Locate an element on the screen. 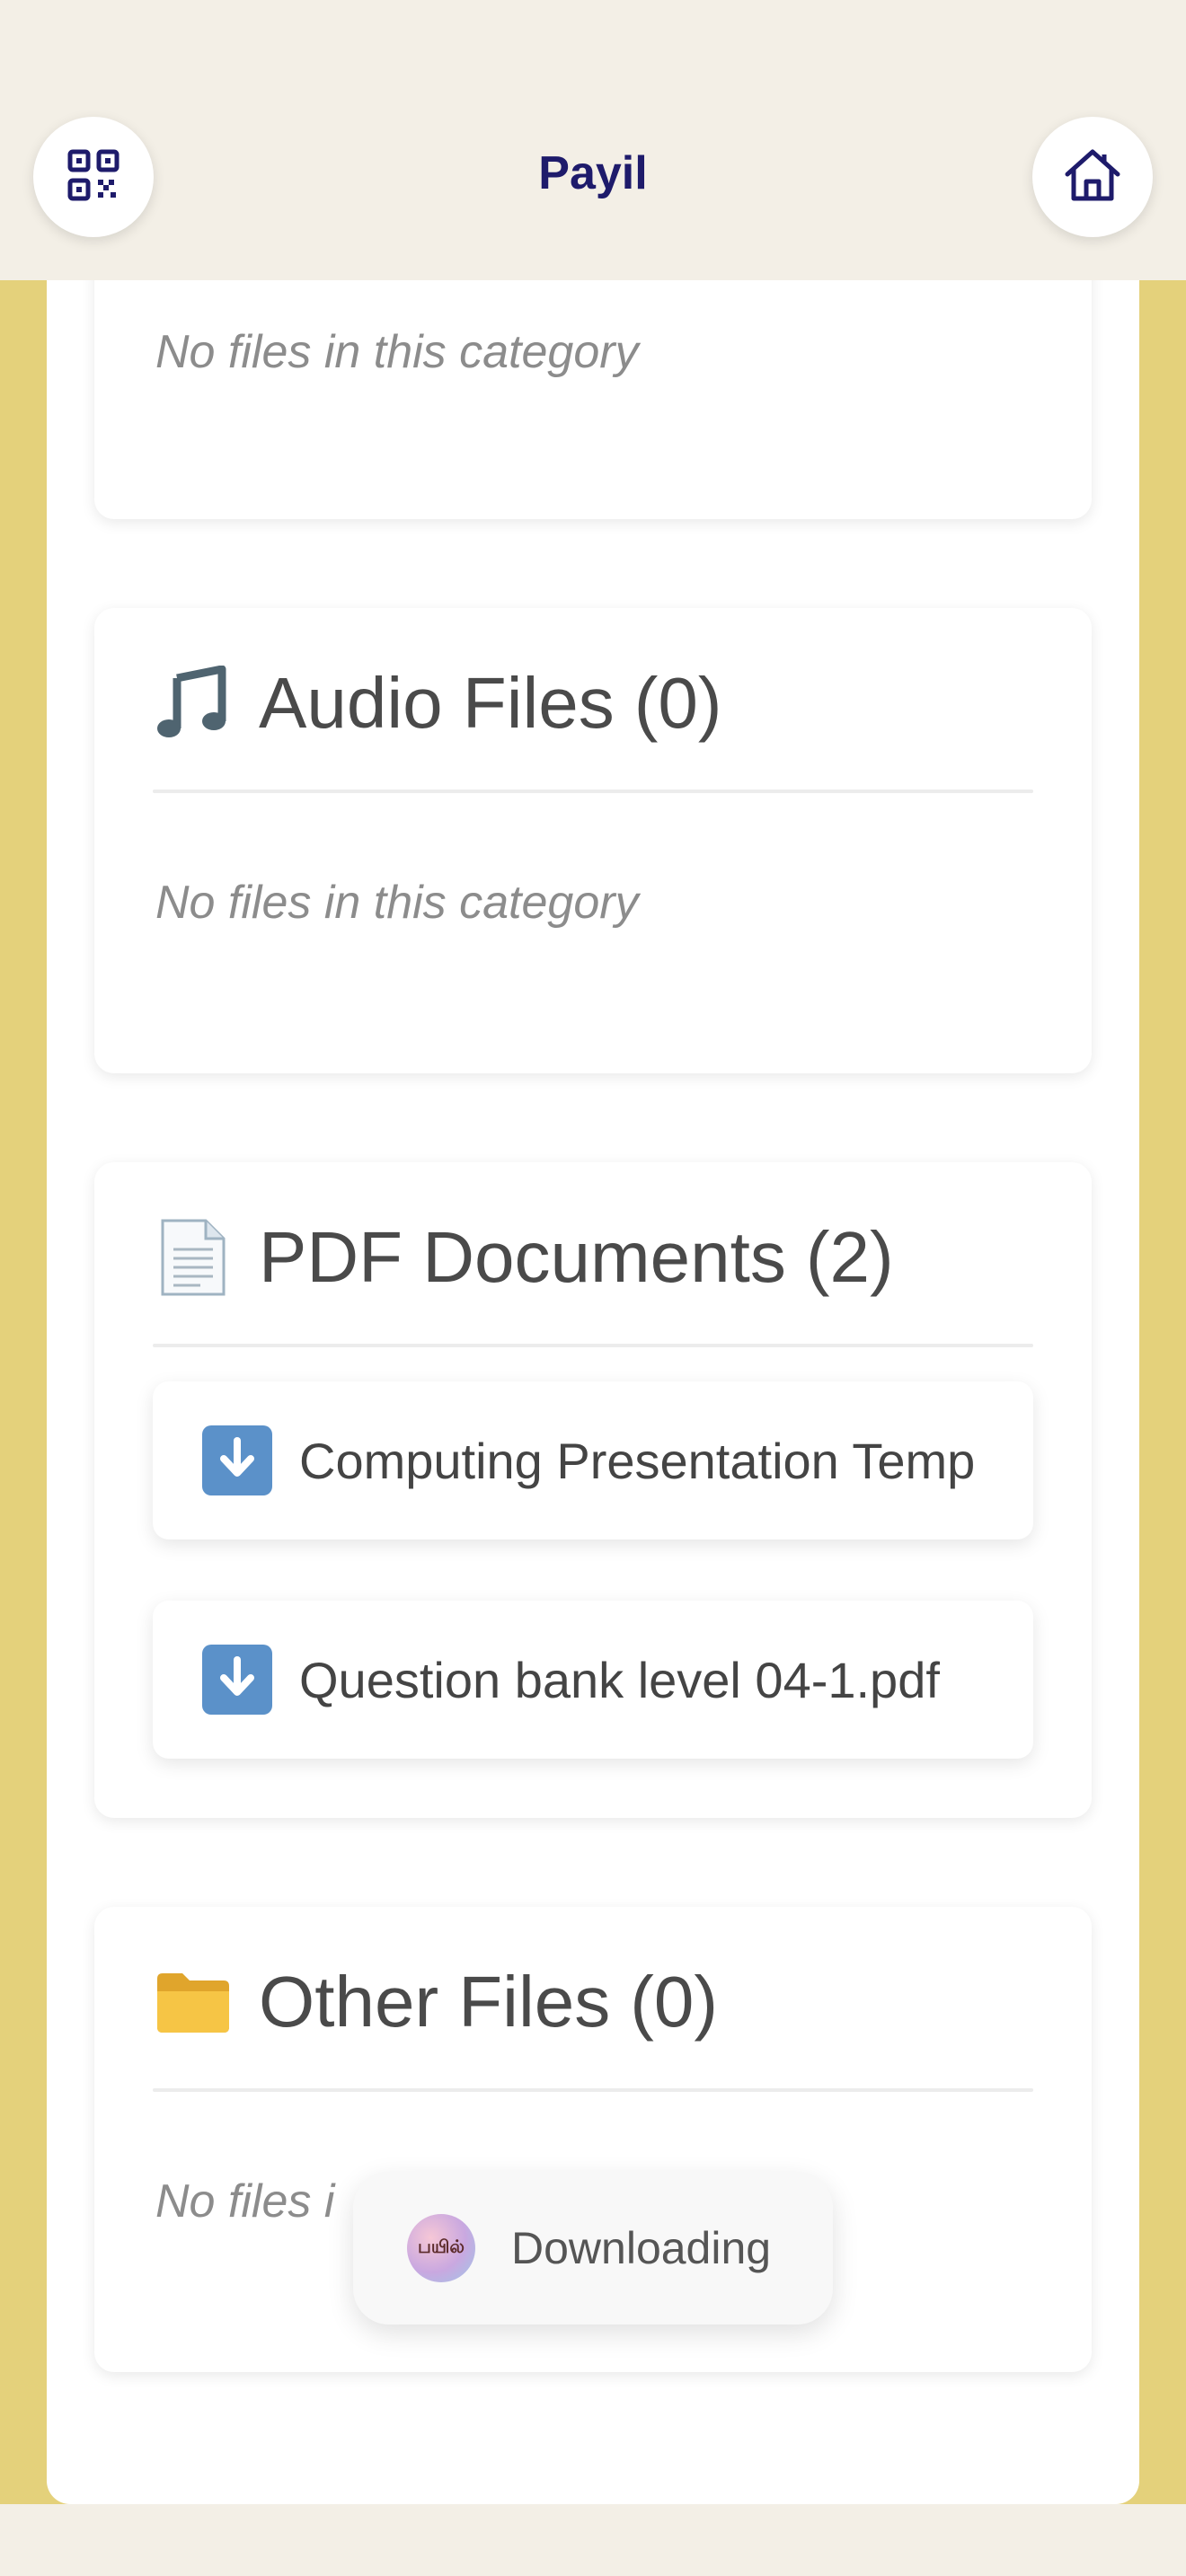 This screenshot has height=2576, width=1186. category-name: Audio Files is located at coordinates (437, 703).